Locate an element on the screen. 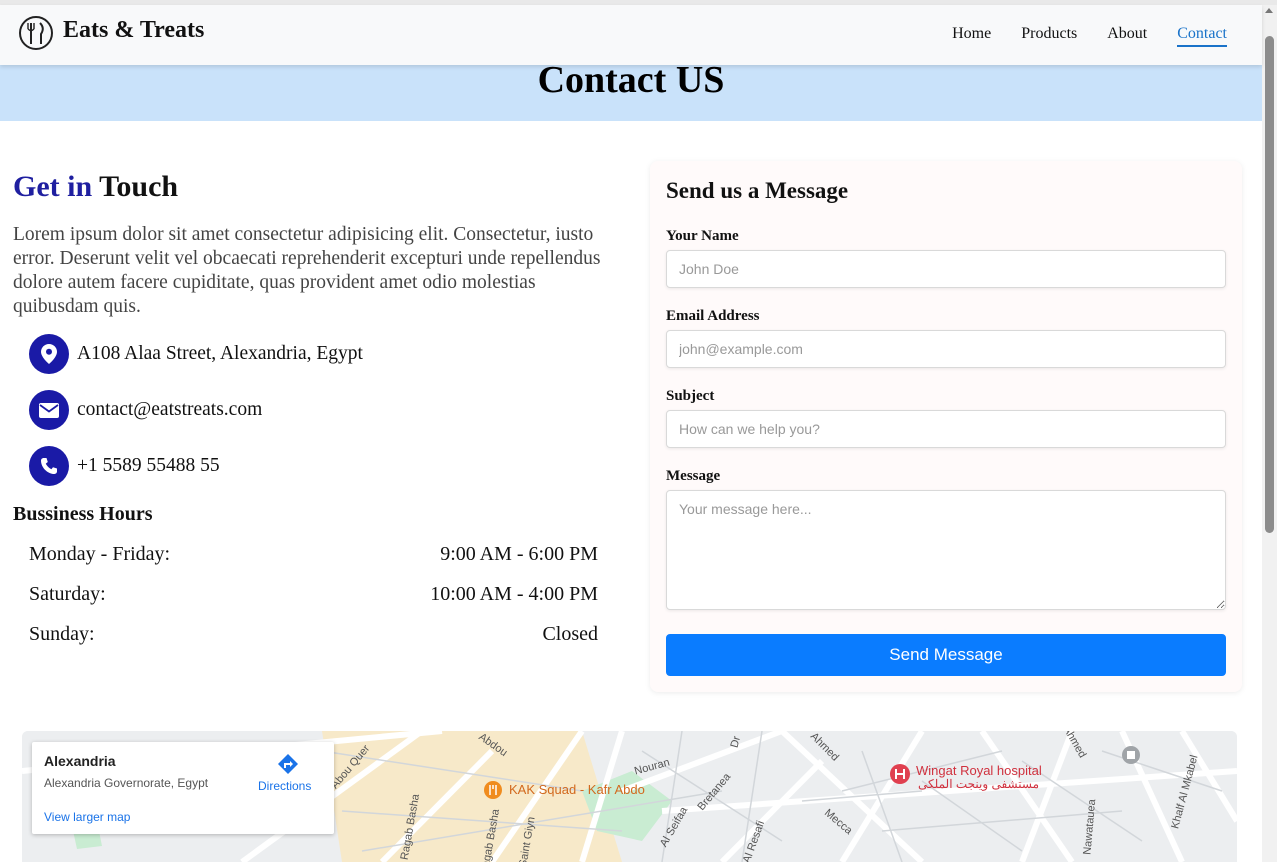 The height and width of the screenshot is (862, 1277). message-textarea is located at coordinates (946, 550).